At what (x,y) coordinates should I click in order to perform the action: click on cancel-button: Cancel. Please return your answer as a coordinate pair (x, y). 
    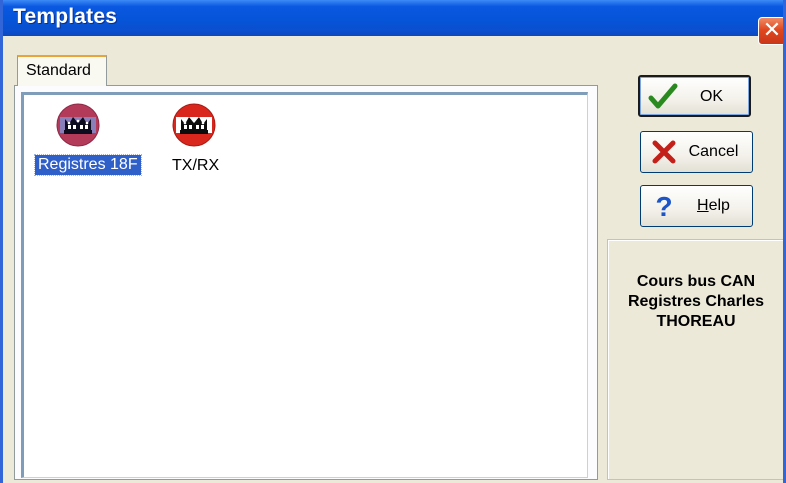
    Looking at the image, I should click on (696, 152).